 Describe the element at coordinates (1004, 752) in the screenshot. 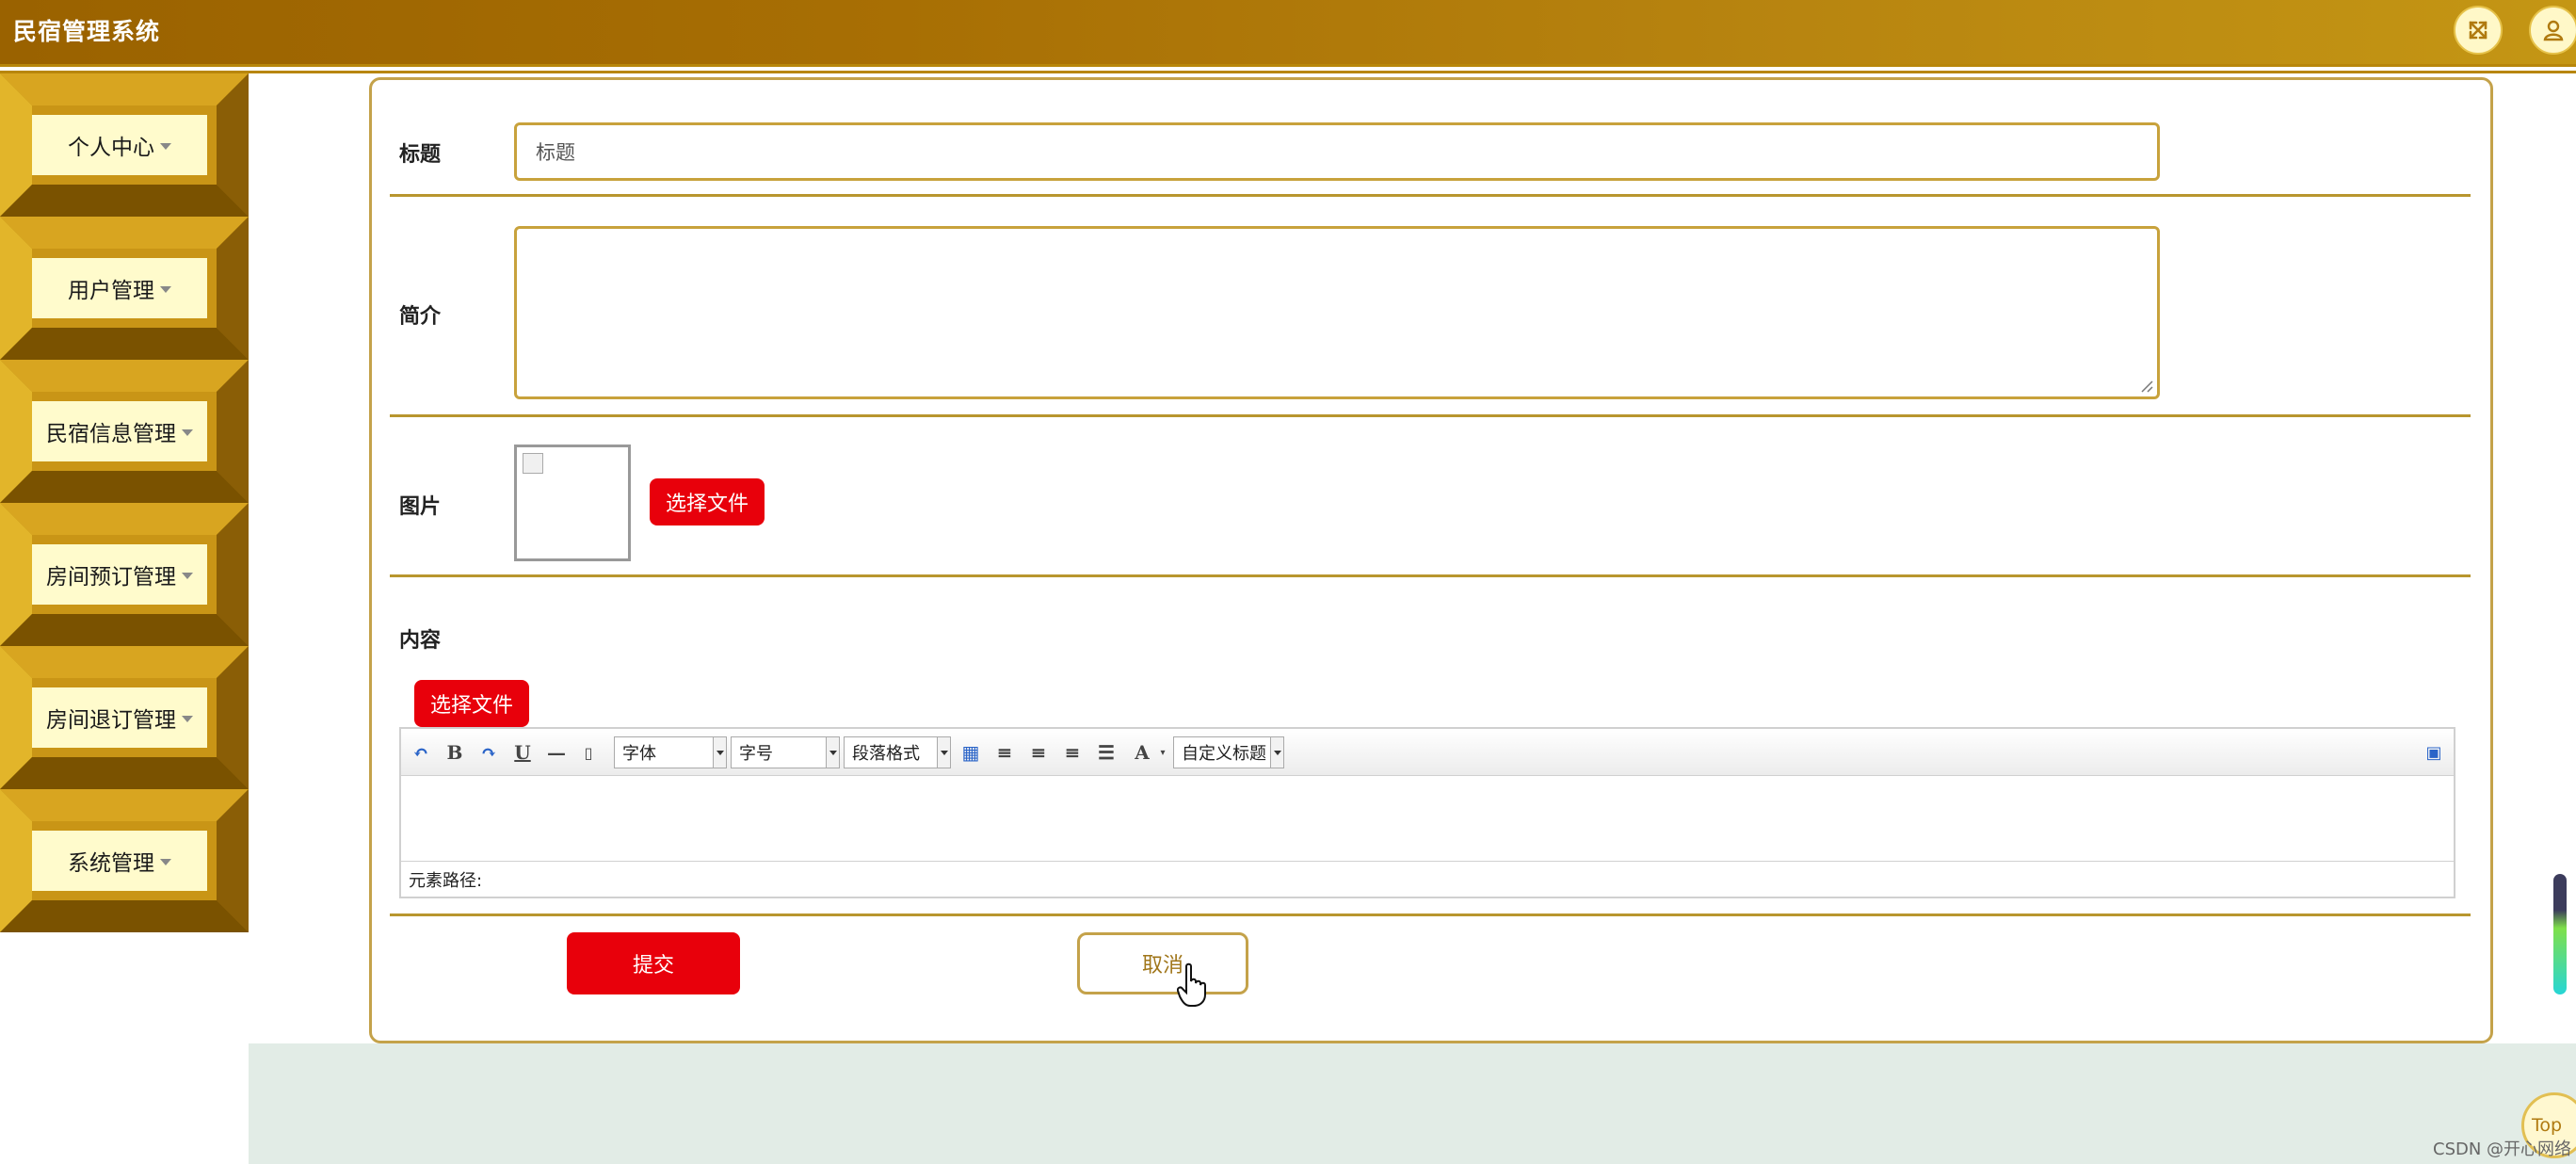

I see `align-left-icon: ≡` at that location.